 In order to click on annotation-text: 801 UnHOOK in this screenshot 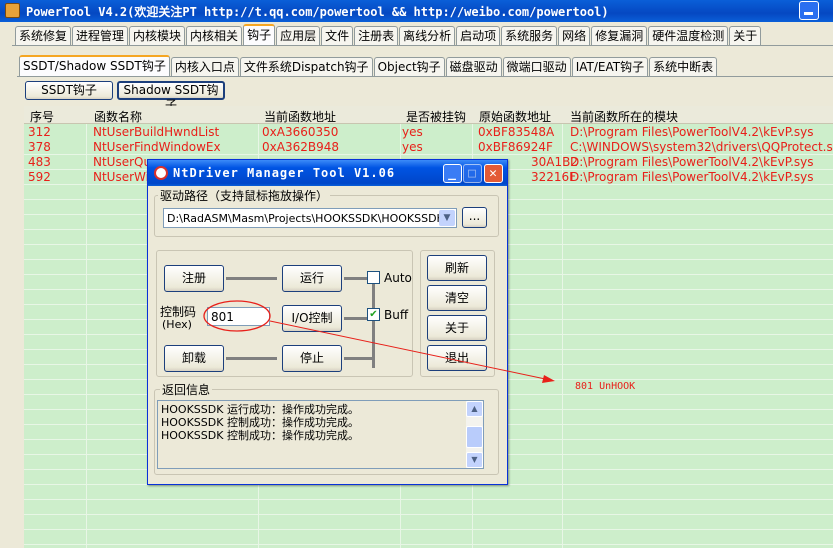, I will do `click(605, 386)`.